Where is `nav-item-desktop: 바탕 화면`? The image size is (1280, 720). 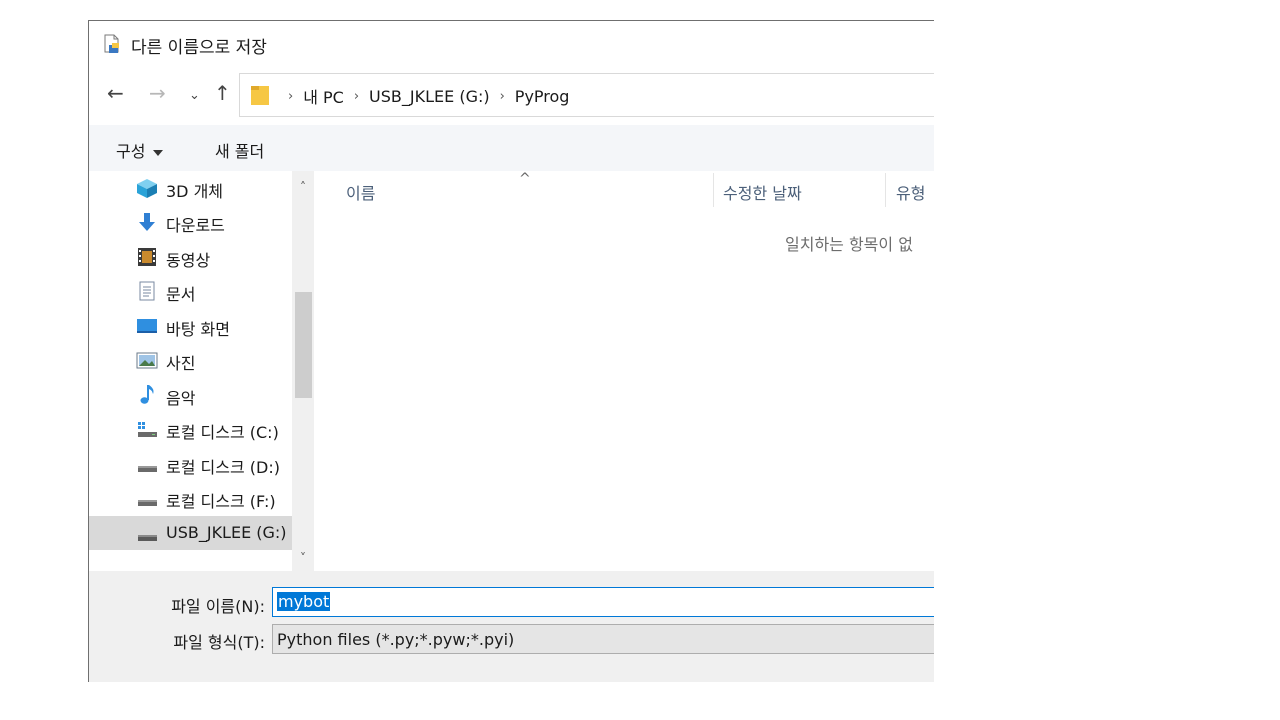
nav-item-desktop: 바탕 화면 is located at coordinates (190, 326).